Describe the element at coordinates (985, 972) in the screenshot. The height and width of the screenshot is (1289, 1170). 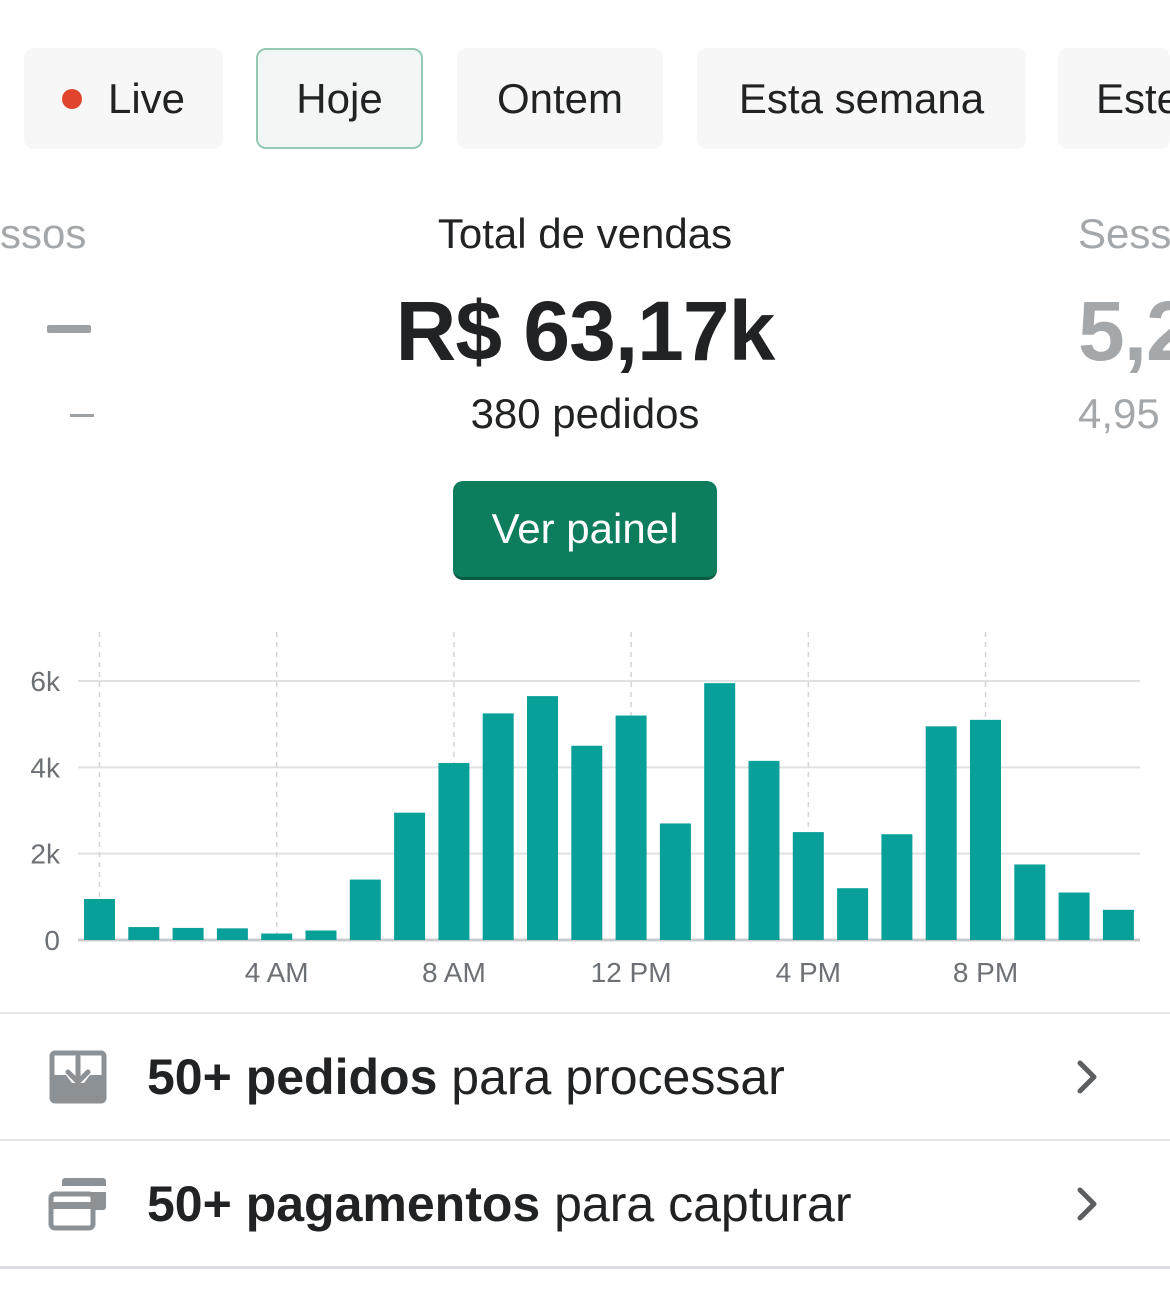
I see `x-tick-label: 8 PM` at that location.